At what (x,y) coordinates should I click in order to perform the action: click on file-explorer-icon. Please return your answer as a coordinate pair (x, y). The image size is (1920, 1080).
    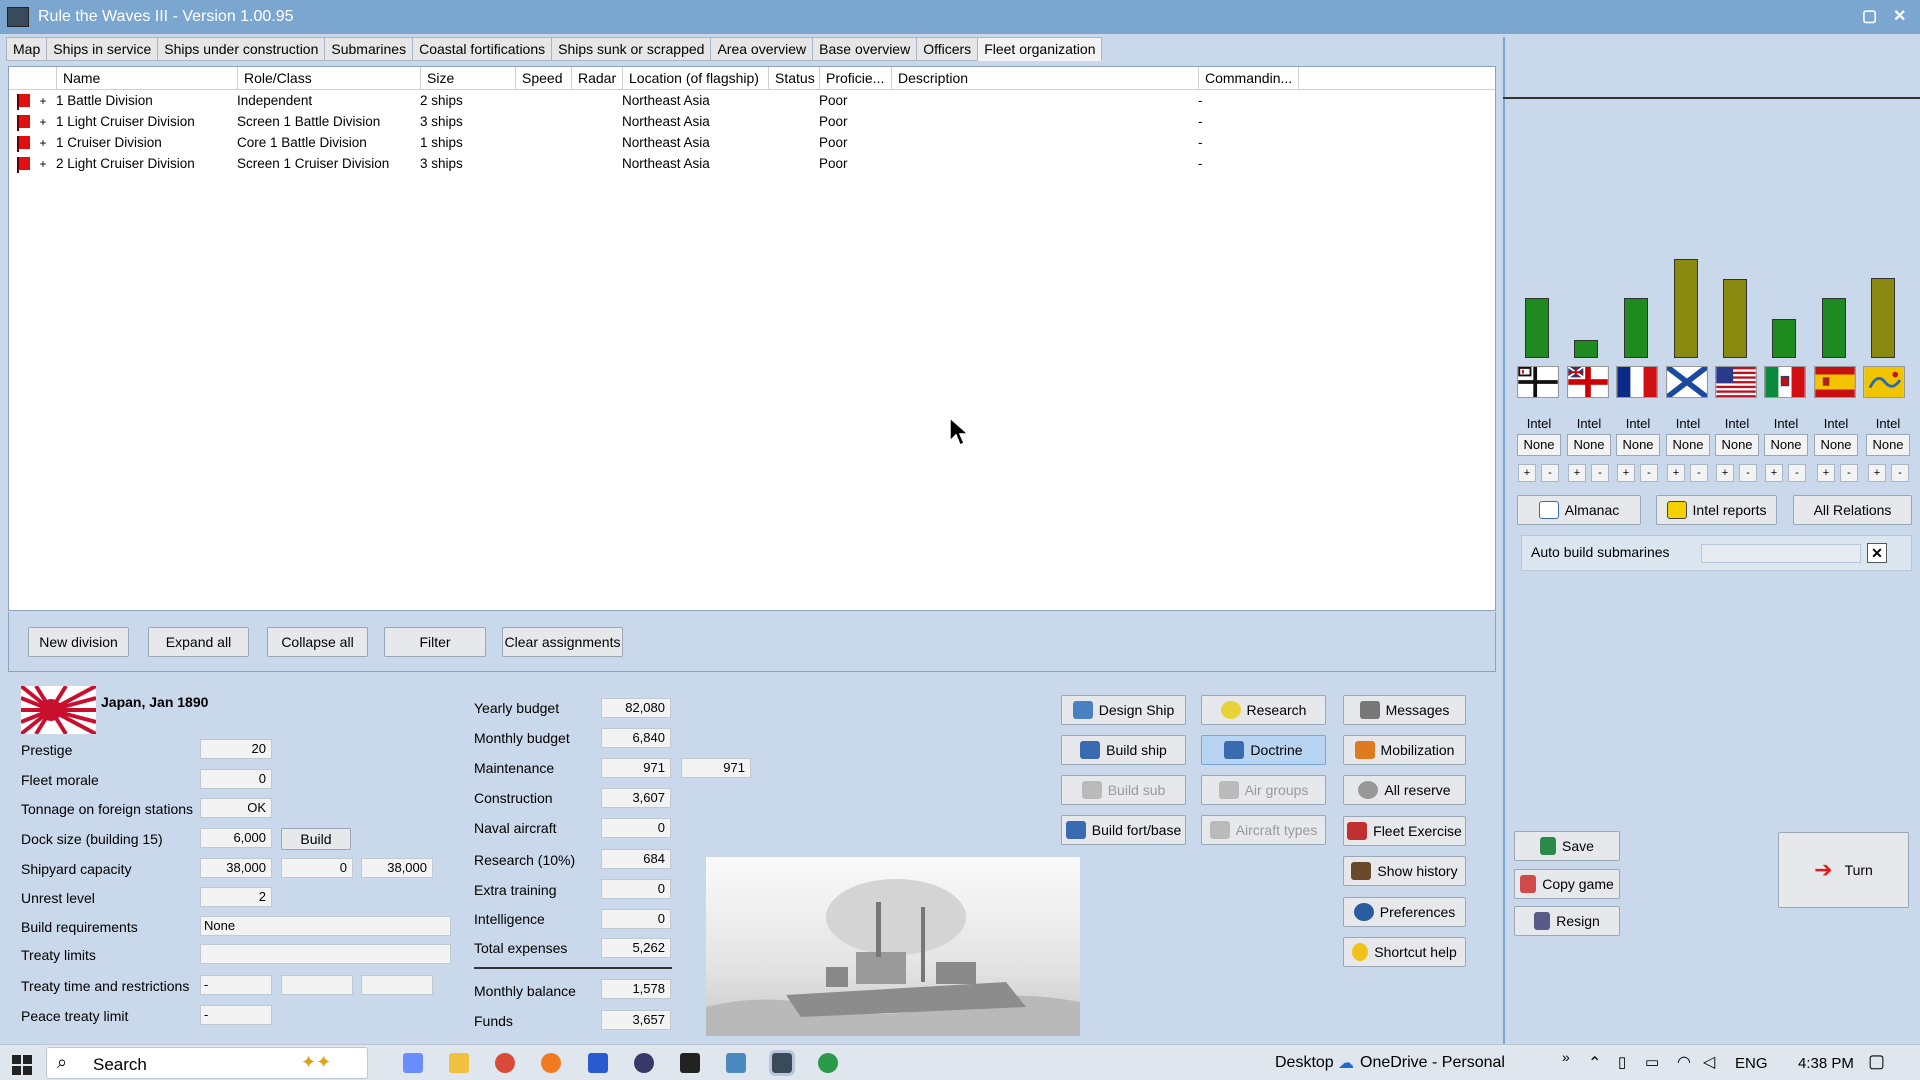
    Looking at the image, I should click on (459, 1063).